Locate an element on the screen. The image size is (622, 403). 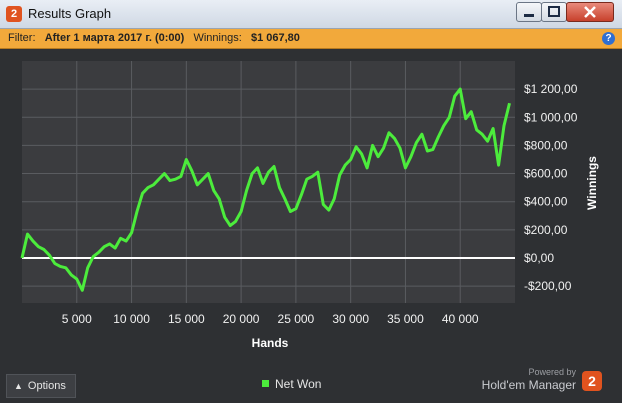
x-tick-label: 5 000 is located at coordinates (77, 319).